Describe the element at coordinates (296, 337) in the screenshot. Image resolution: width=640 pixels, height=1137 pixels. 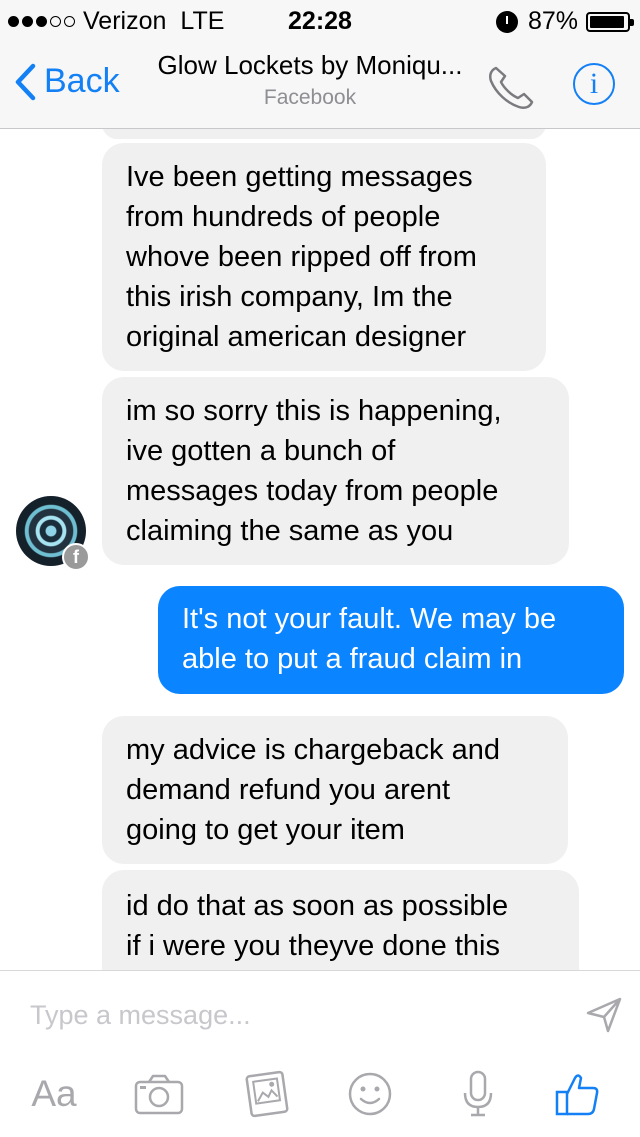
I see `message-line: original american designer` at that location.